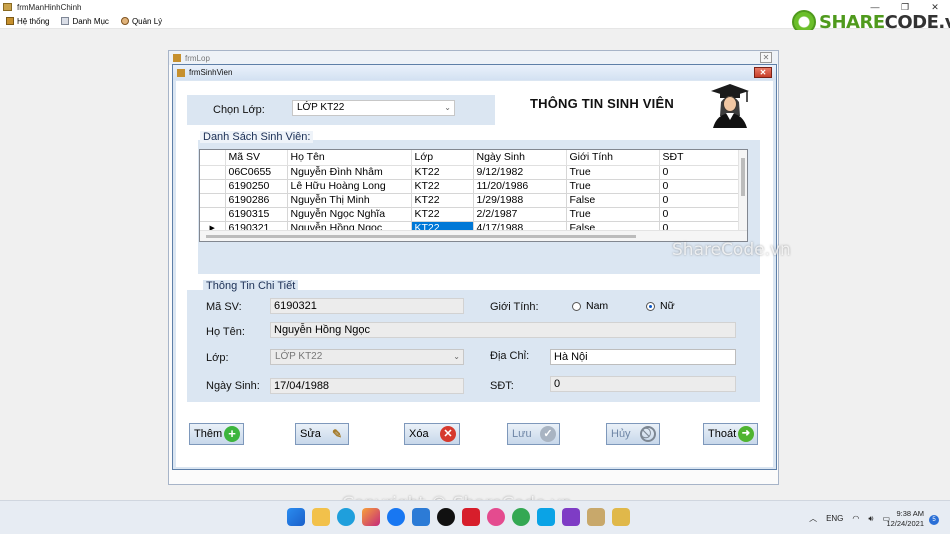 The height and width of the screenshot is (534, 950). I want to click on cell-masv: 6190315, so click(256, 214).